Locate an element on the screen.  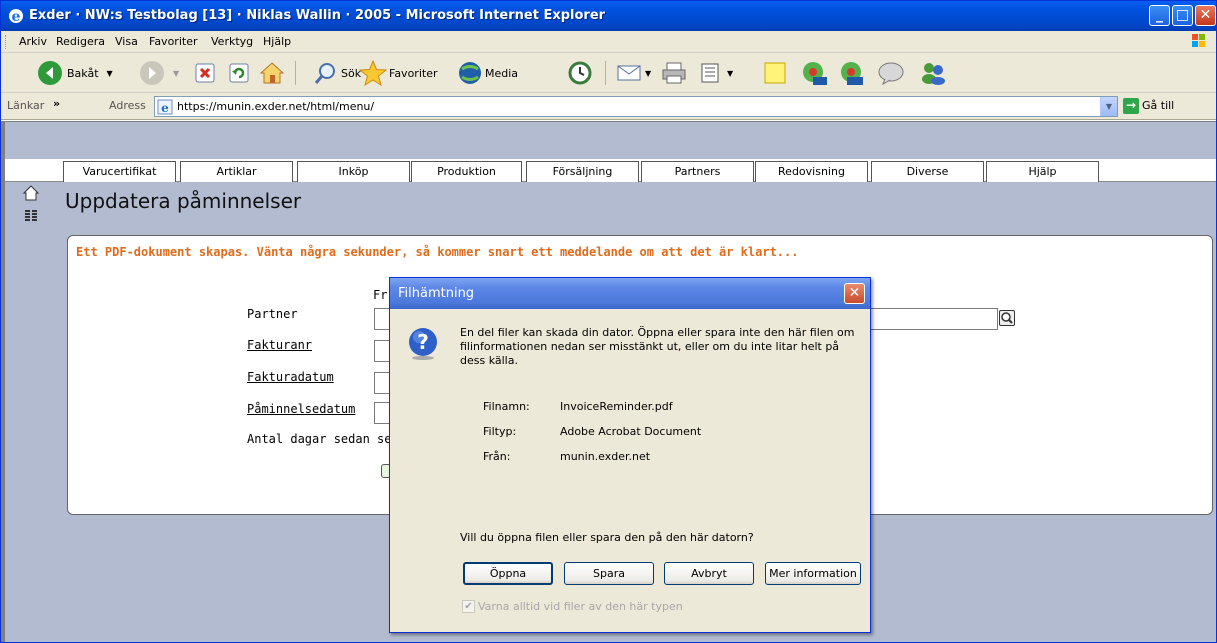
edit-dropdown-icon: ▼ is located at coordinates (730, 73).